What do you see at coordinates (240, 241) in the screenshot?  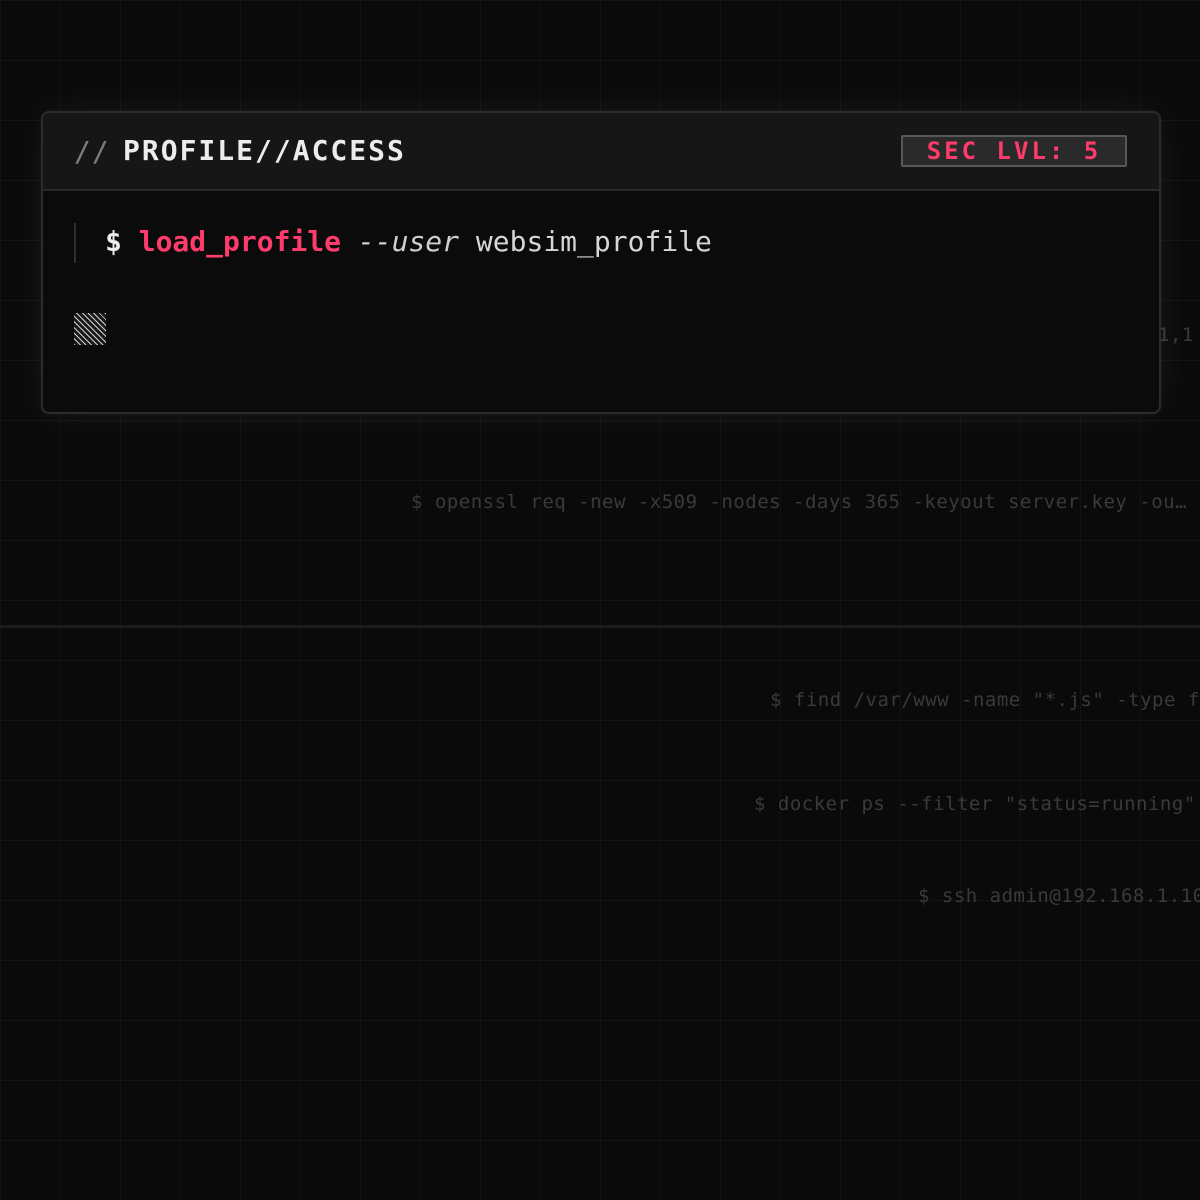 I see `command-name: load_profile` at bounding box center [240, 241].